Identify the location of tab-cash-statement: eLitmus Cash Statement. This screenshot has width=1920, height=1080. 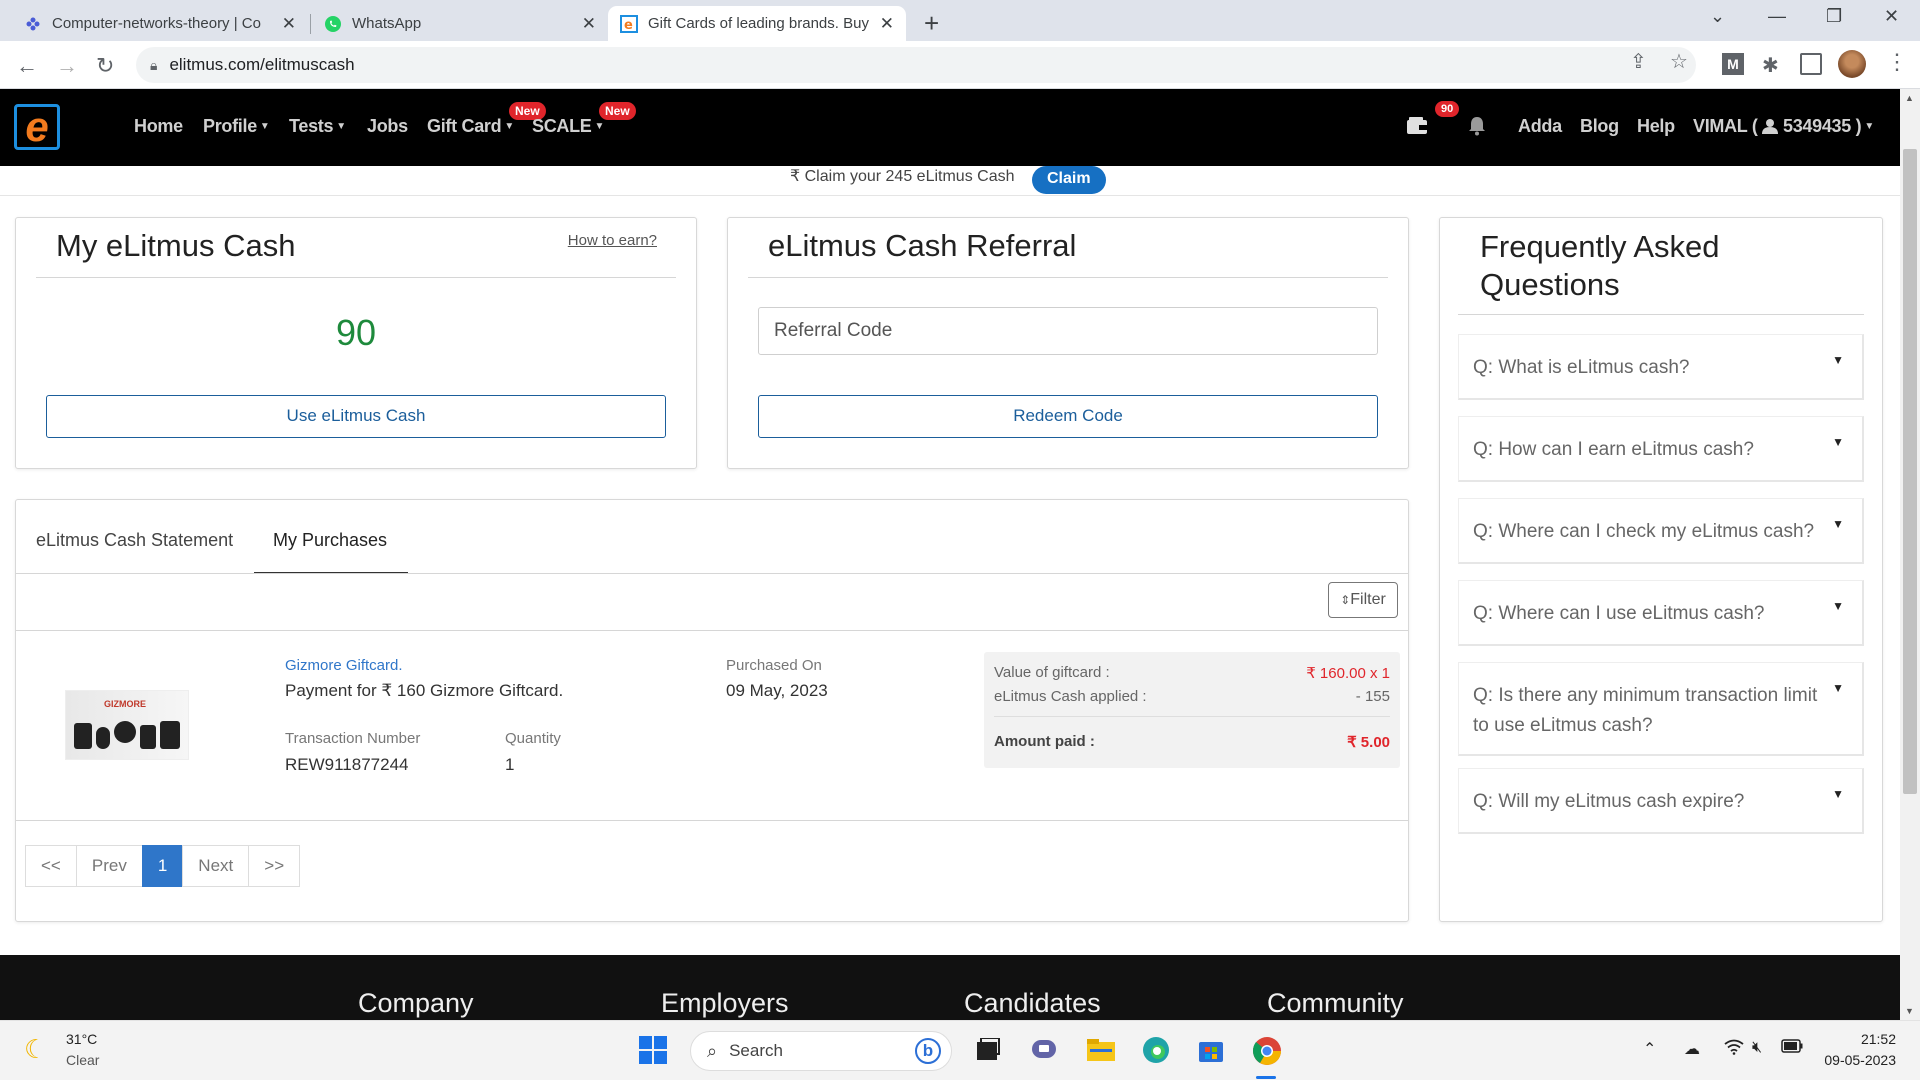
(134, 540).